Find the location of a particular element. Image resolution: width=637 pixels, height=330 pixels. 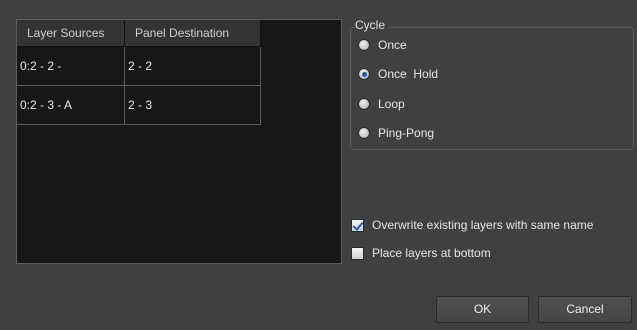

table-row: 0:2 - 2 - 2 - 2 is located at coordinates (139, 66).